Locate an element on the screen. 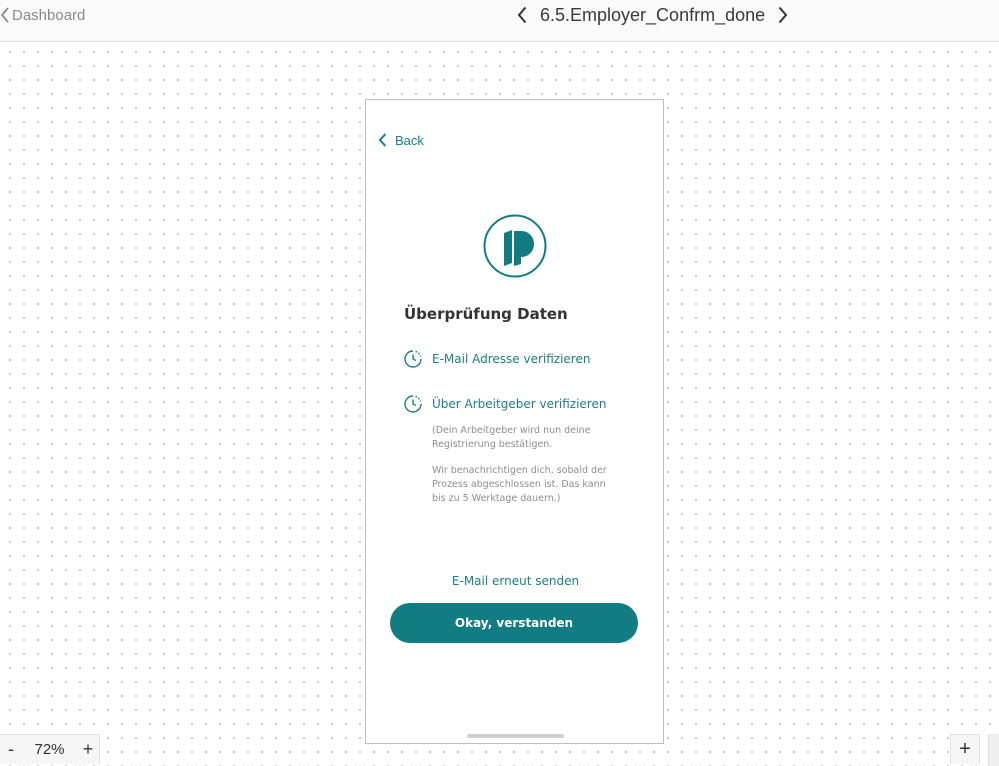 Image resolution: width=999 pixels, height=766 pixels. top-bar: Dashboard 6.5.Employer_Confrm_done is located at coordinates (499, 21).